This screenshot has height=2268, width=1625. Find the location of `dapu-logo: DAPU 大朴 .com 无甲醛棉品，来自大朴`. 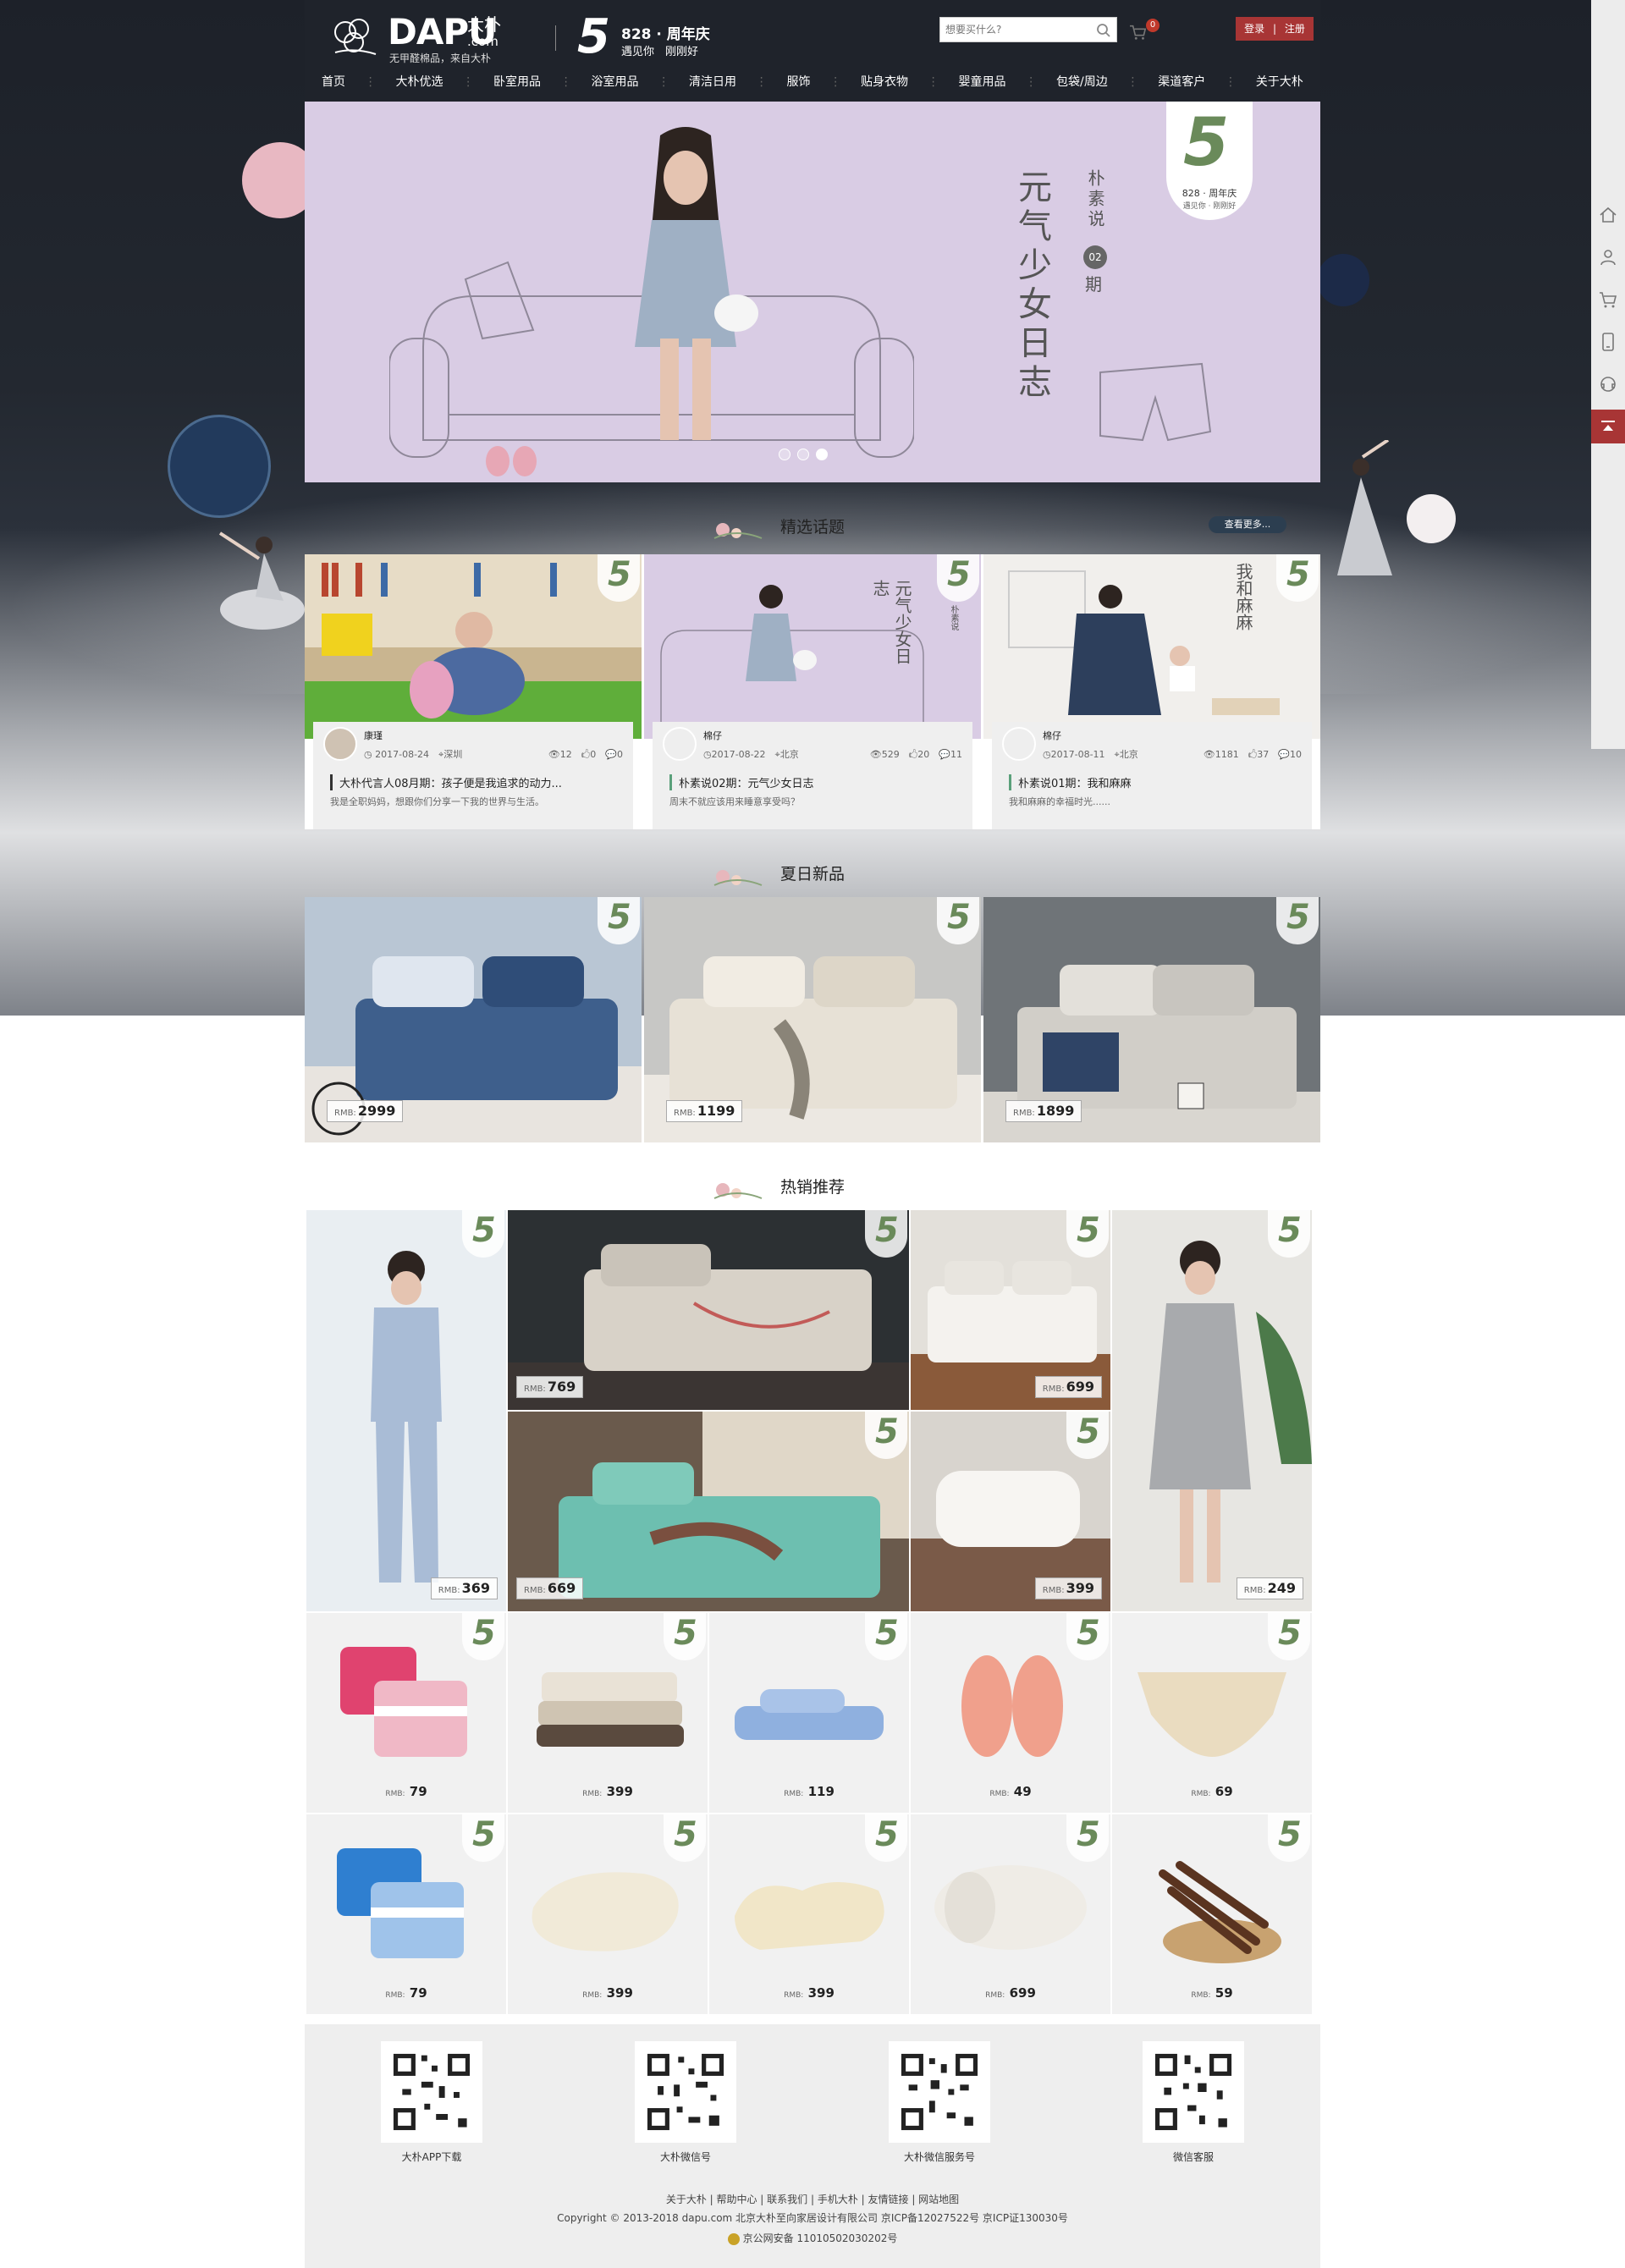

dapu-logo: DAPU 大朴 .com 无甲醛棉品，来自大朴 is located at coordinates (434, 39).